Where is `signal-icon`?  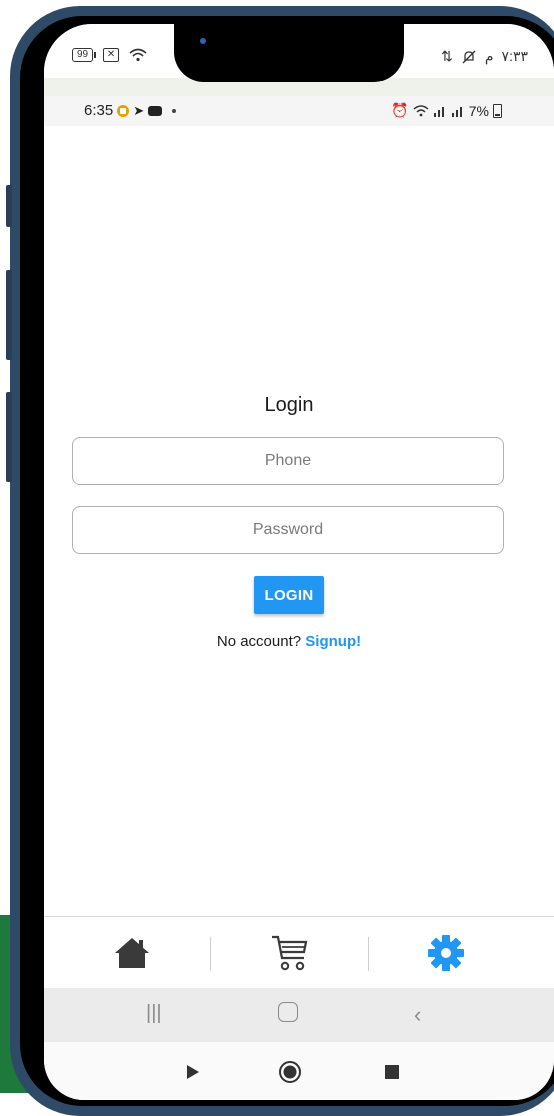
signal-icon is located at coordinates (438, 111).